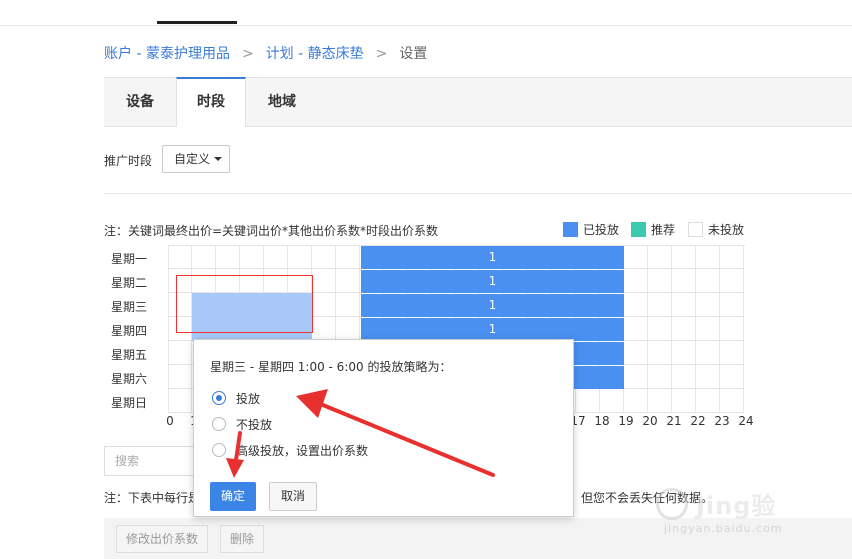 This screenshot has width=852, height=559. Describe the element at coordinates (726, 229) in the screenshot. I see `legend-label: 未投放` at that location.